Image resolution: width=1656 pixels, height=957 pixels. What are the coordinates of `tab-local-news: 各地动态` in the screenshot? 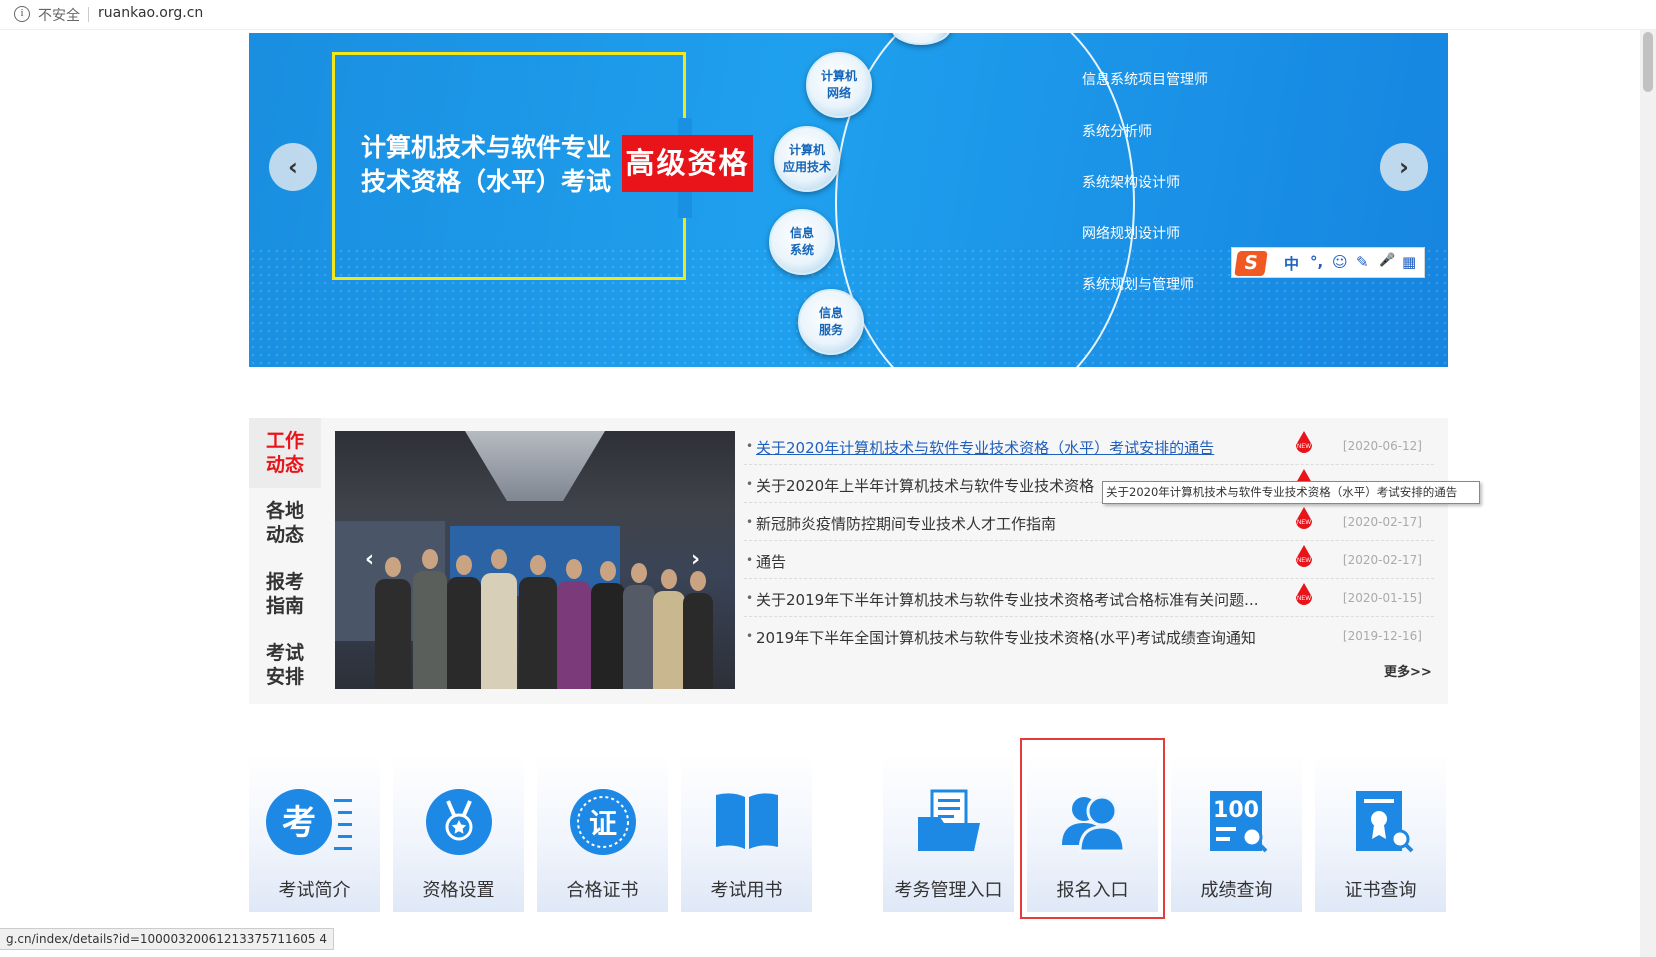 It's located at (285, 523).